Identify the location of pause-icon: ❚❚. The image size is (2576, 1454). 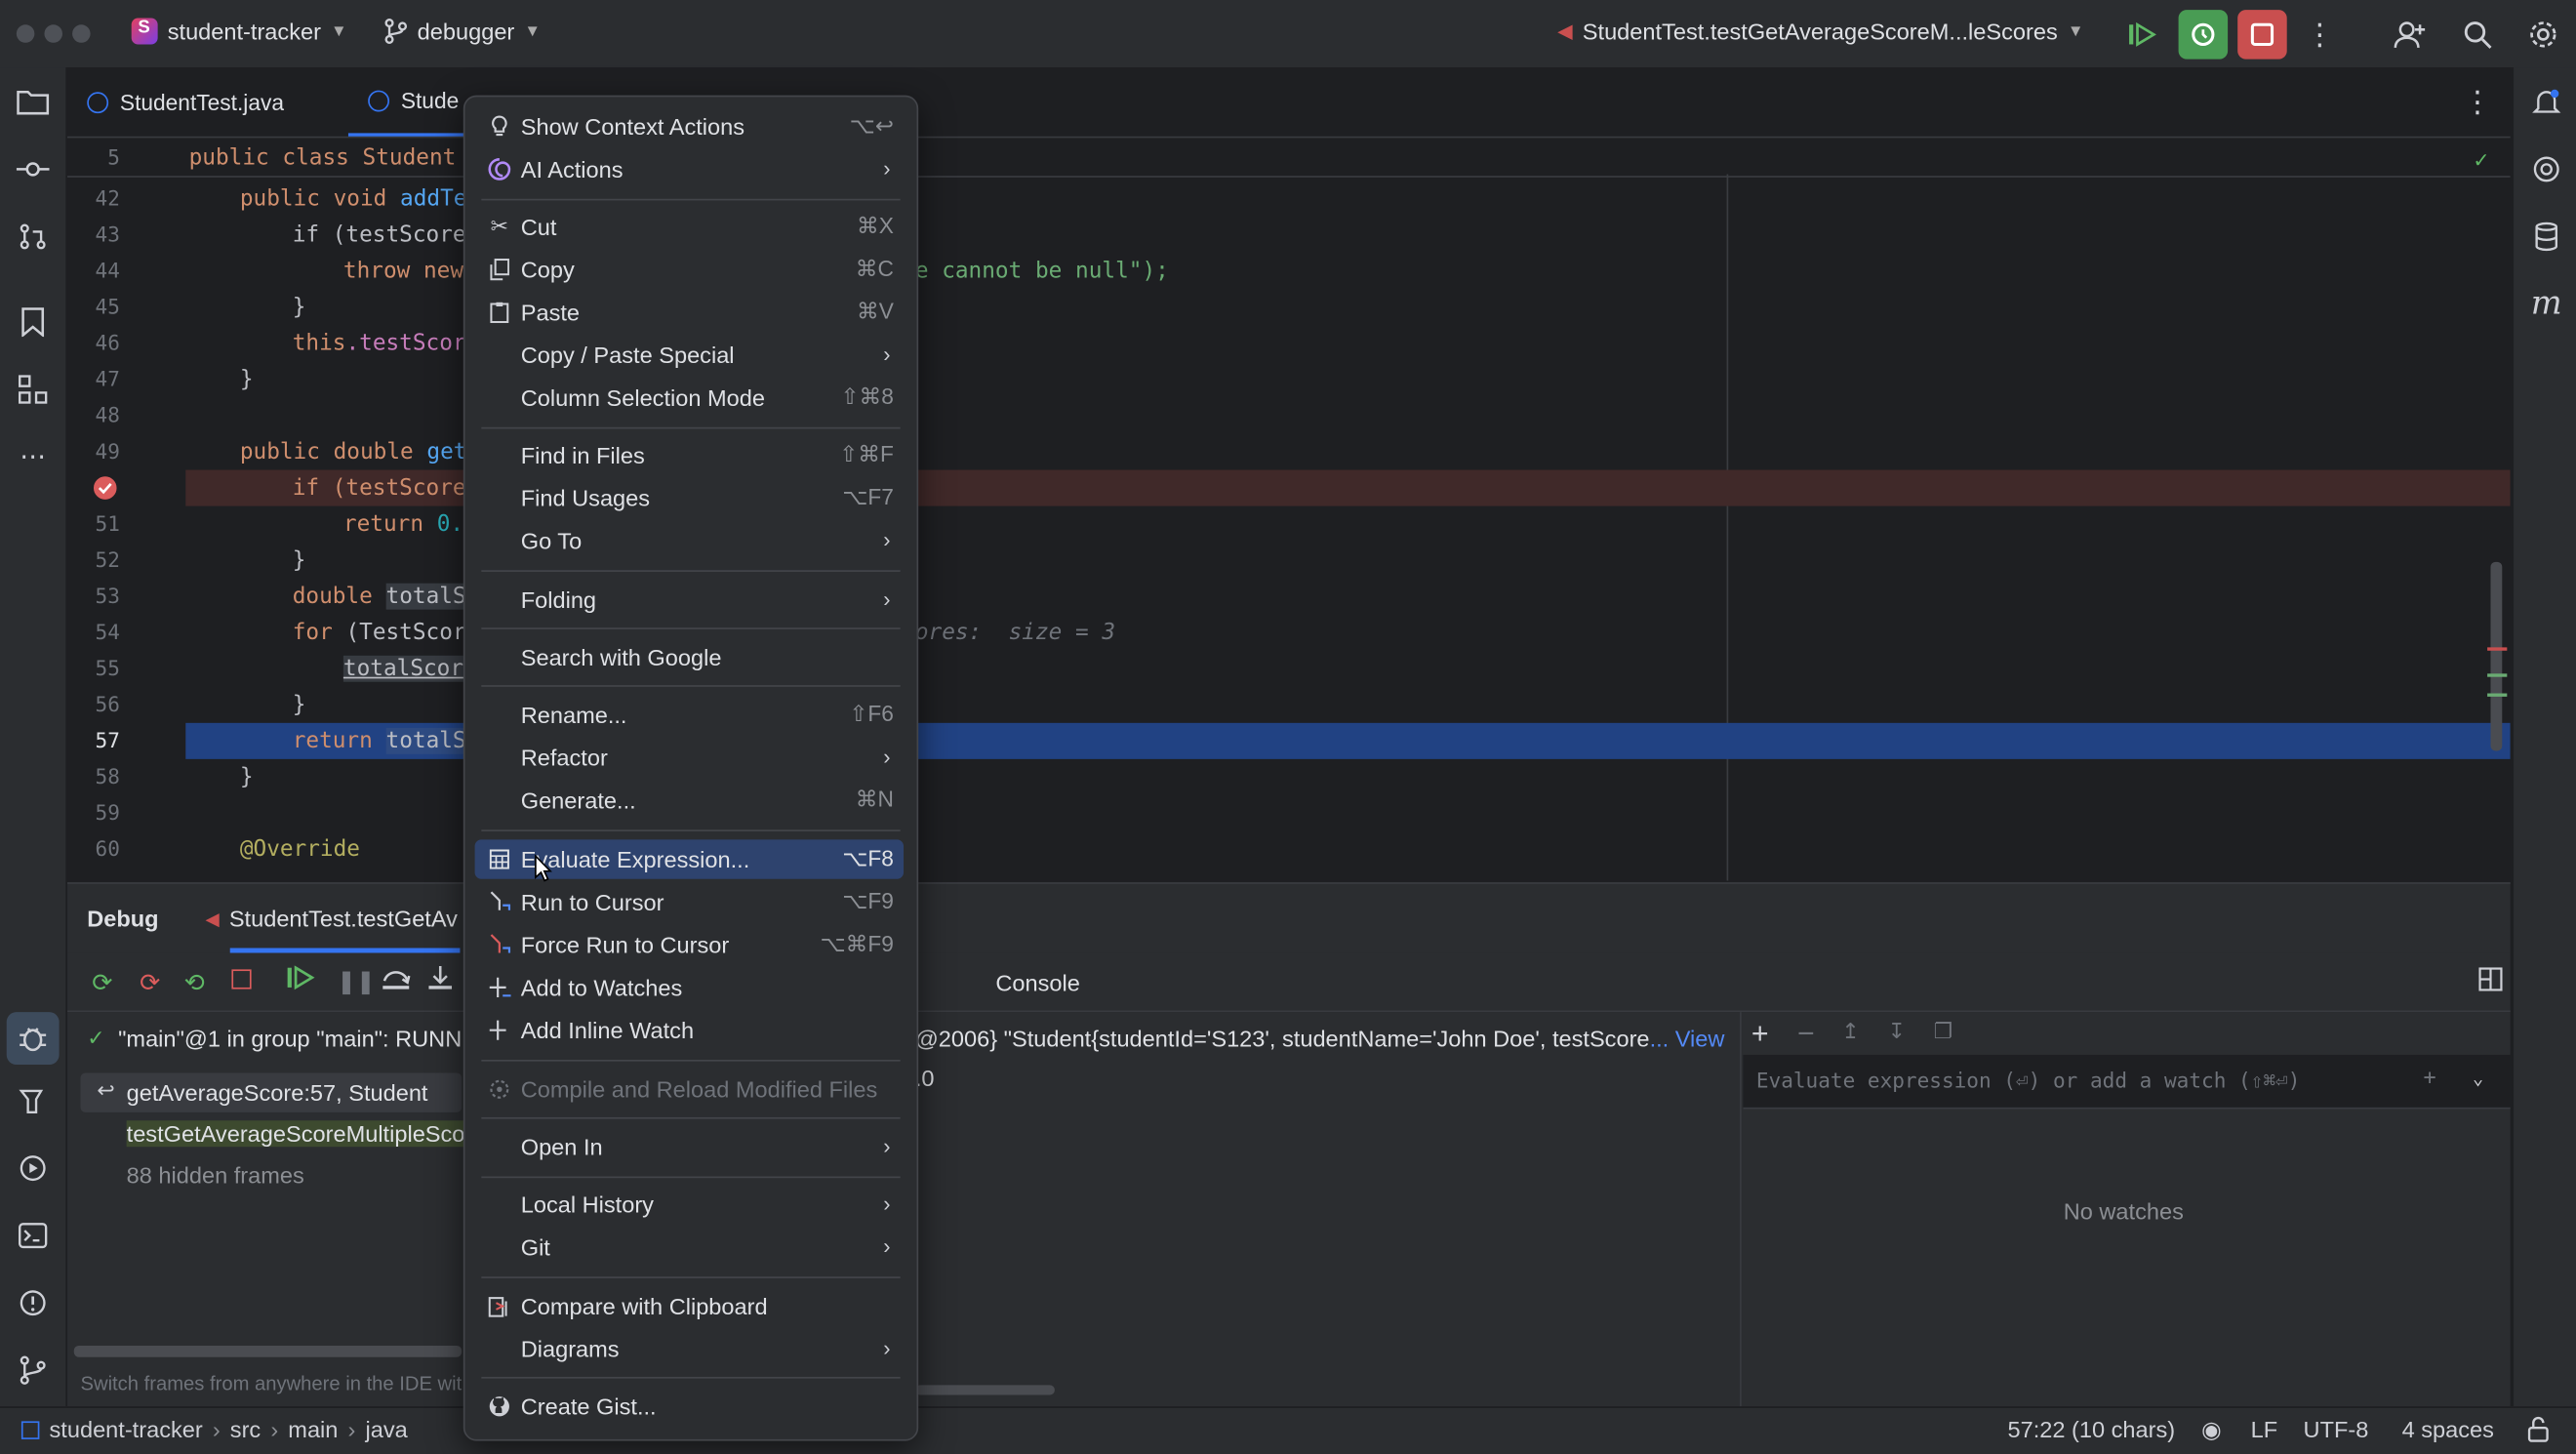
(356, 982).